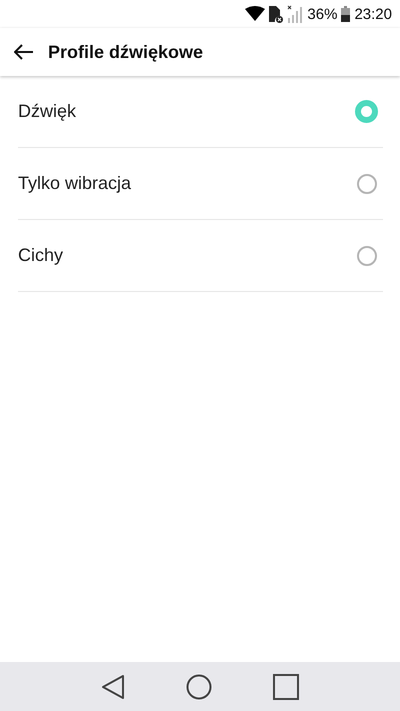 The image size is (400, 711). I want to click on signal-icon, so click(295, 14).